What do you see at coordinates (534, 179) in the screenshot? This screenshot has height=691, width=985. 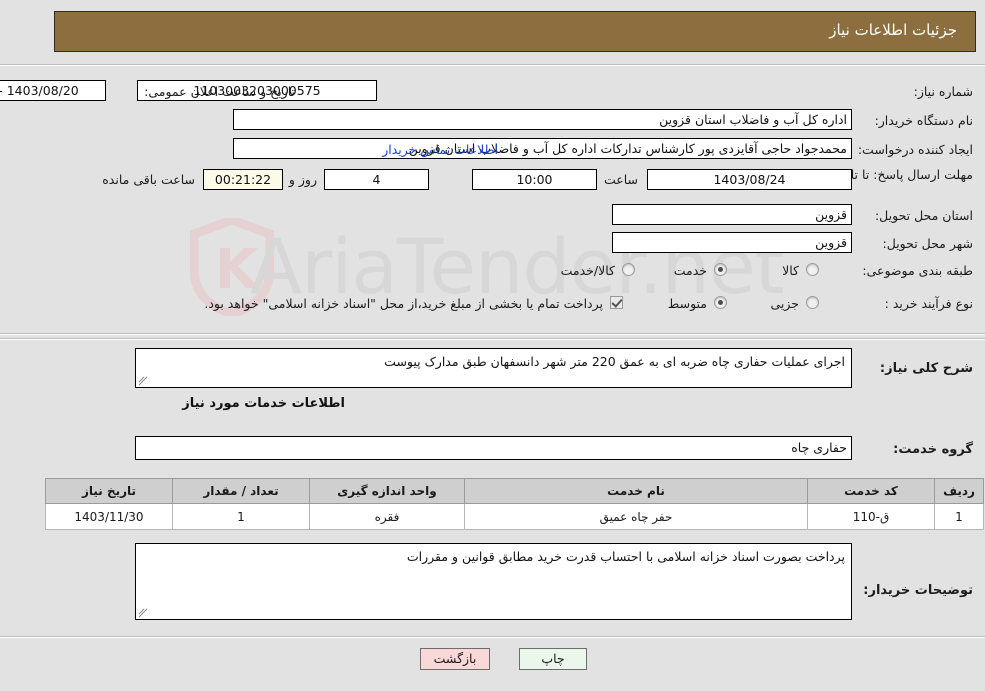 I see `deadline-time-field: 10:00` at bounding box center [534, 179].